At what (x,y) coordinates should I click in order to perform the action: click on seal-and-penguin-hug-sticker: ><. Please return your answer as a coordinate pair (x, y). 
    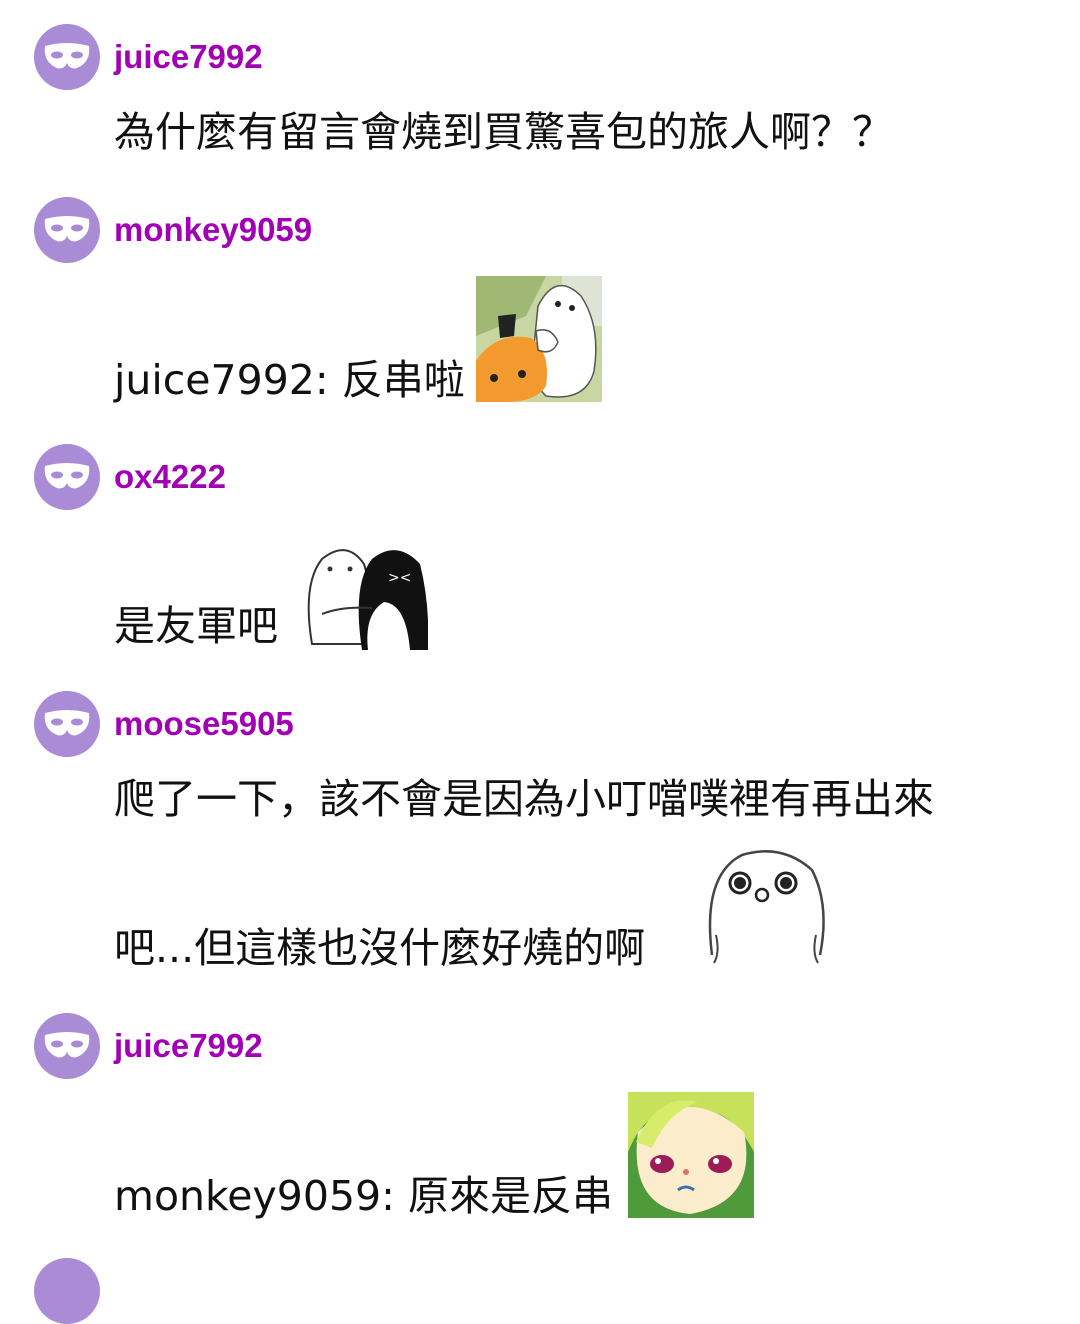
    Looking at the image, I should click on (365, 587).